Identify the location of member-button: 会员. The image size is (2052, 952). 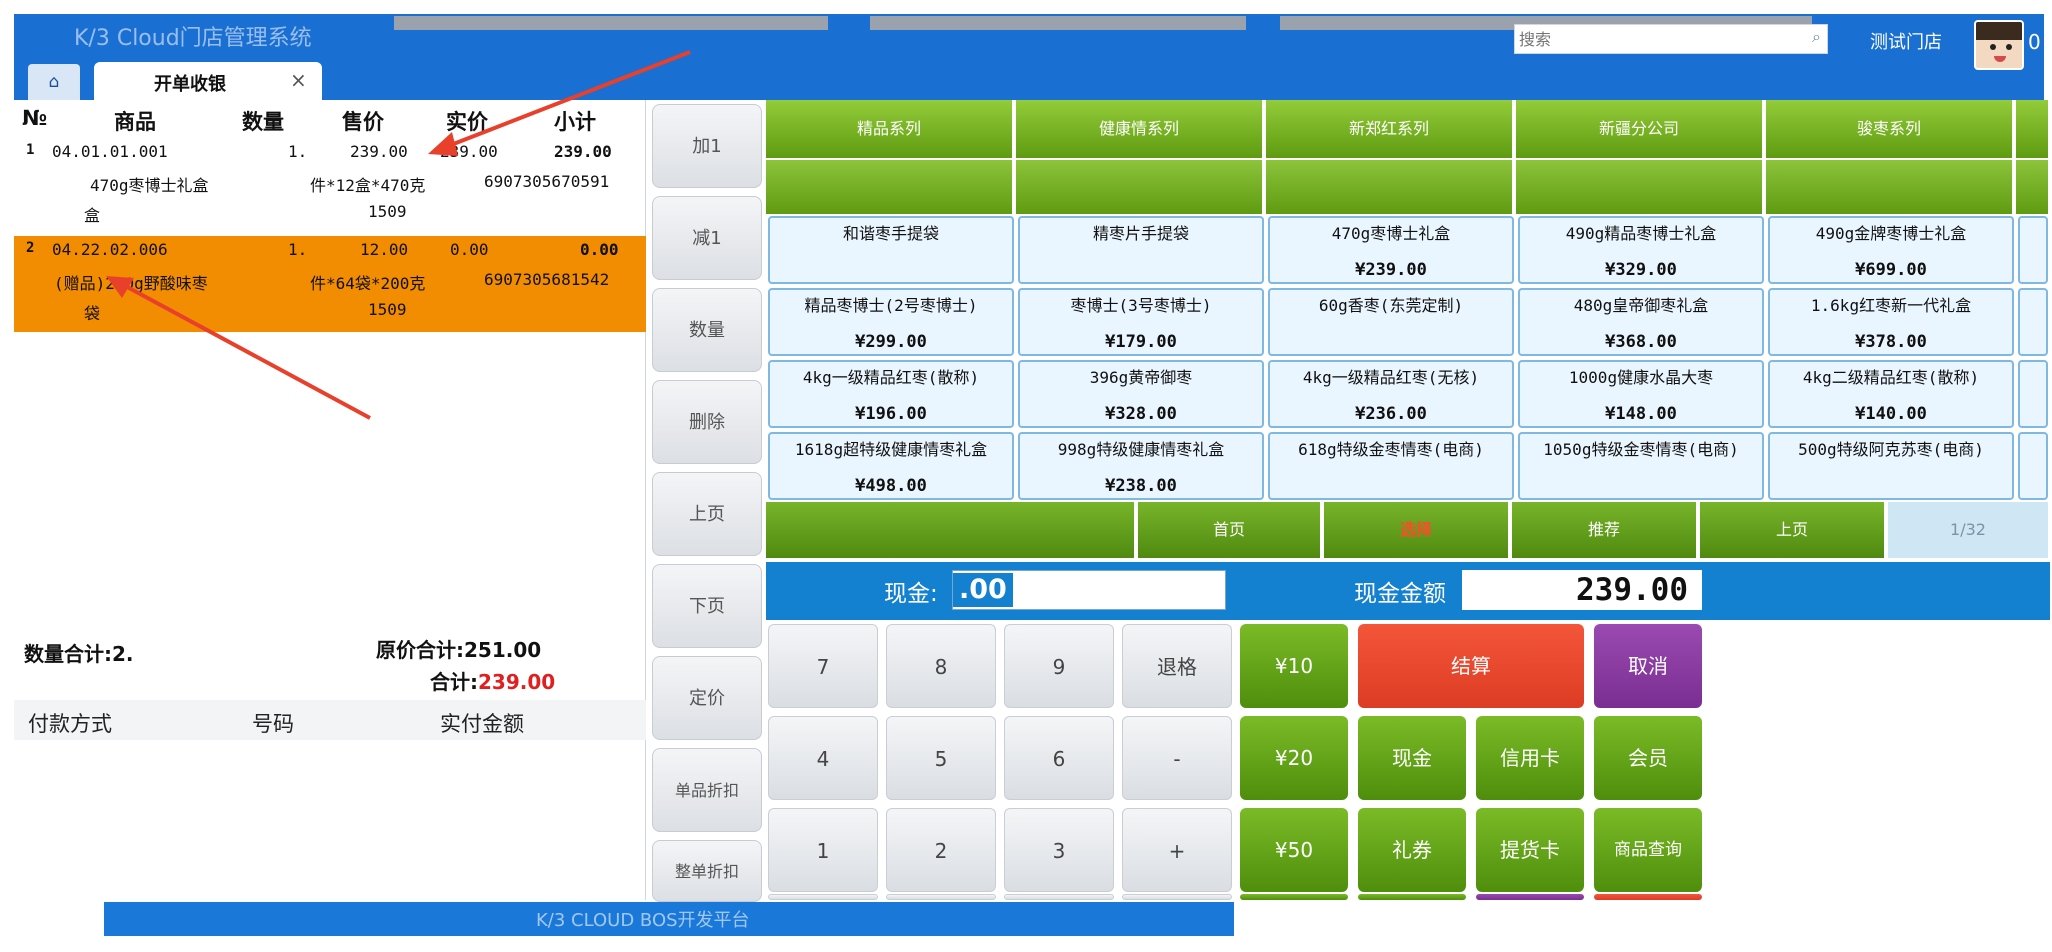
(1648, 758).